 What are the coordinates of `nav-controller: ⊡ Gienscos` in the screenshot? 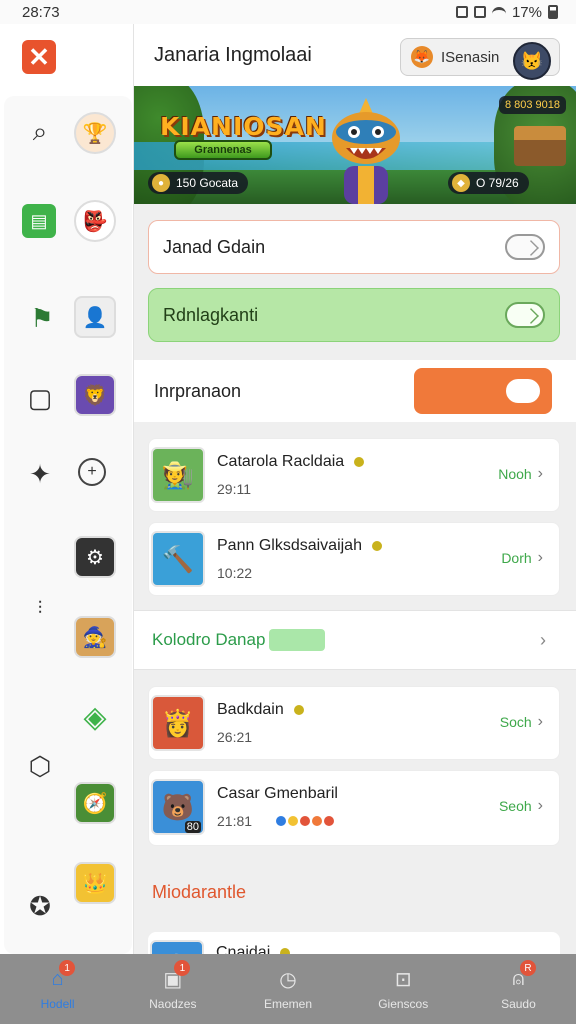 It's located at (403, 989).